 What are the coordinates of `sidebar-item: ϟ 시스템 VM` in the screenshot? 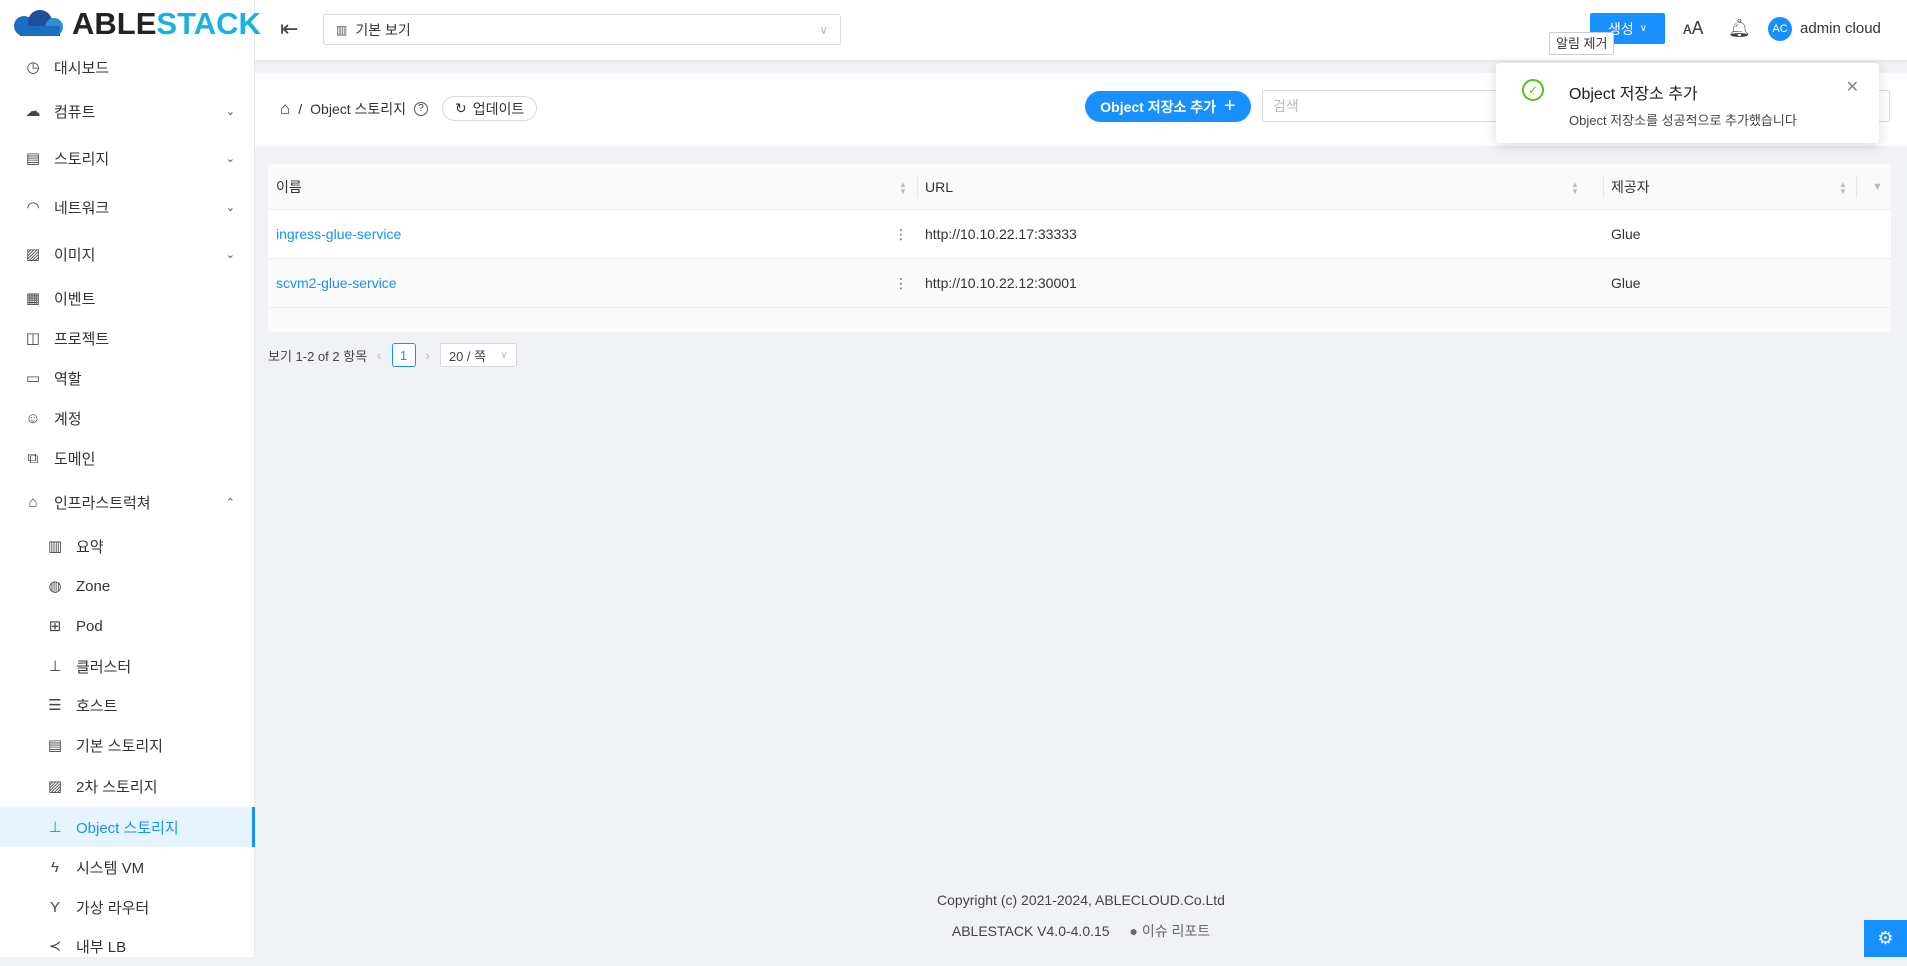 It's located at (127, 867).